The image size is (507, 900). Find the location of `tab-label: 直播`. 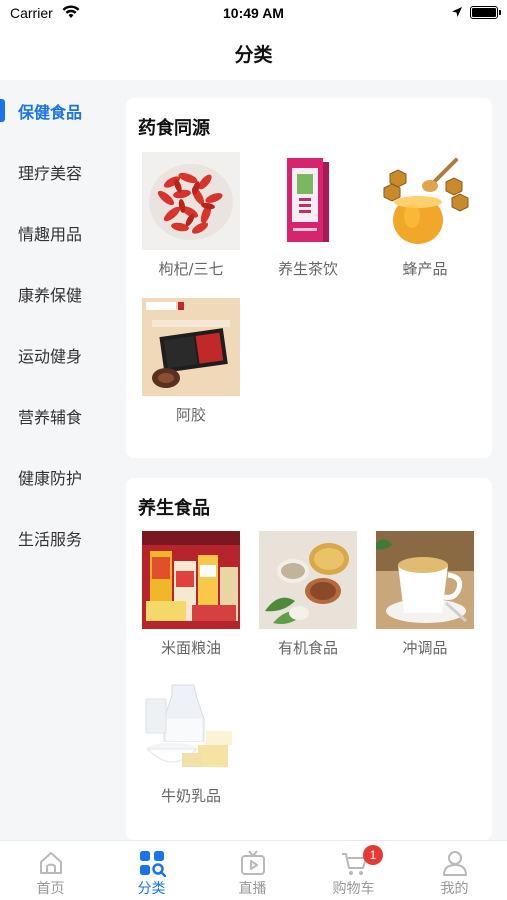

tab-label: 直播 is located at coordinates (252, 889).